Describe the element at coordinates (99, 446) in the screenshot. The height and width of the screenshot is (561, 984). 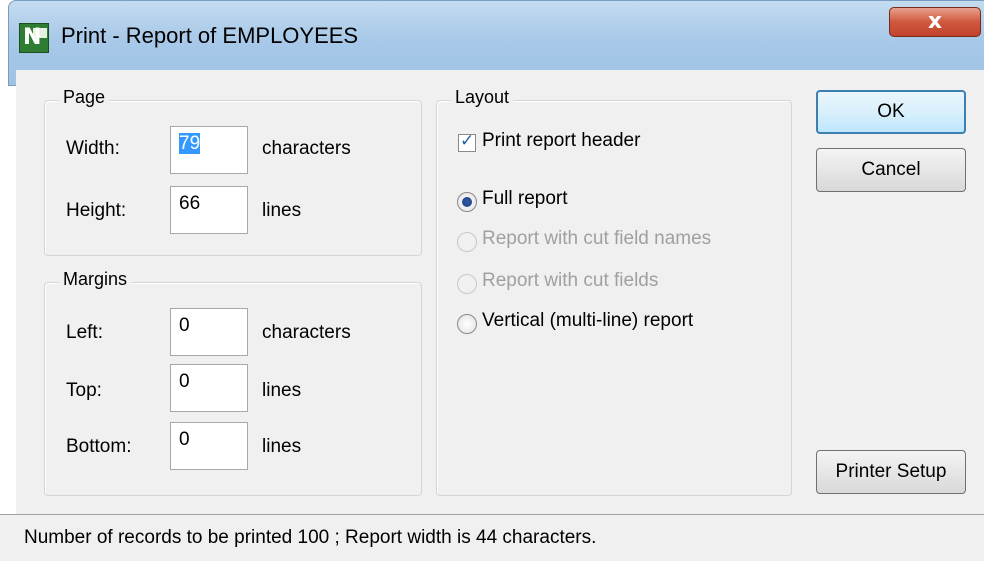
I see `bottom-margin-label: Bottom:` at that location.